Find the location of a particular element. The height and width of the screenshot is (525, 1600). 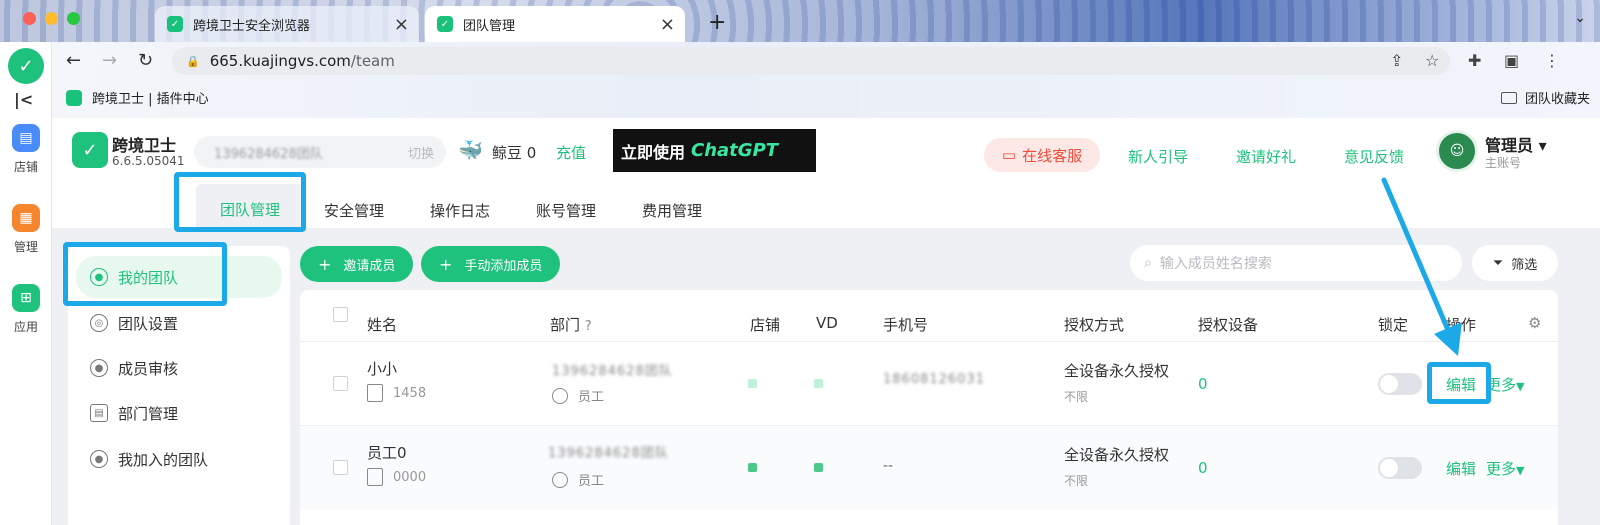

chevron-down-icon: ⌄ is located at coordinates (1580, 18).